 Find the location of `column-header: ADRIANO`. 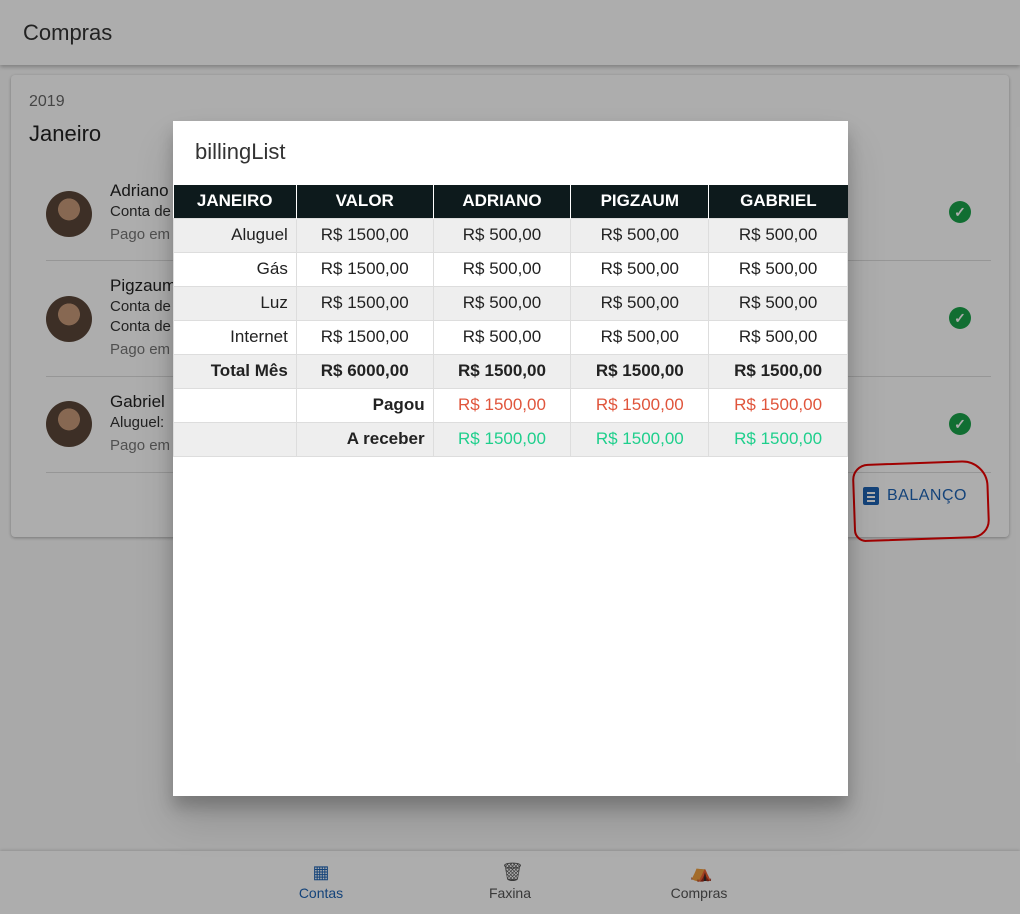

column-header: ADRIANO is located at coordinates (502, 201).